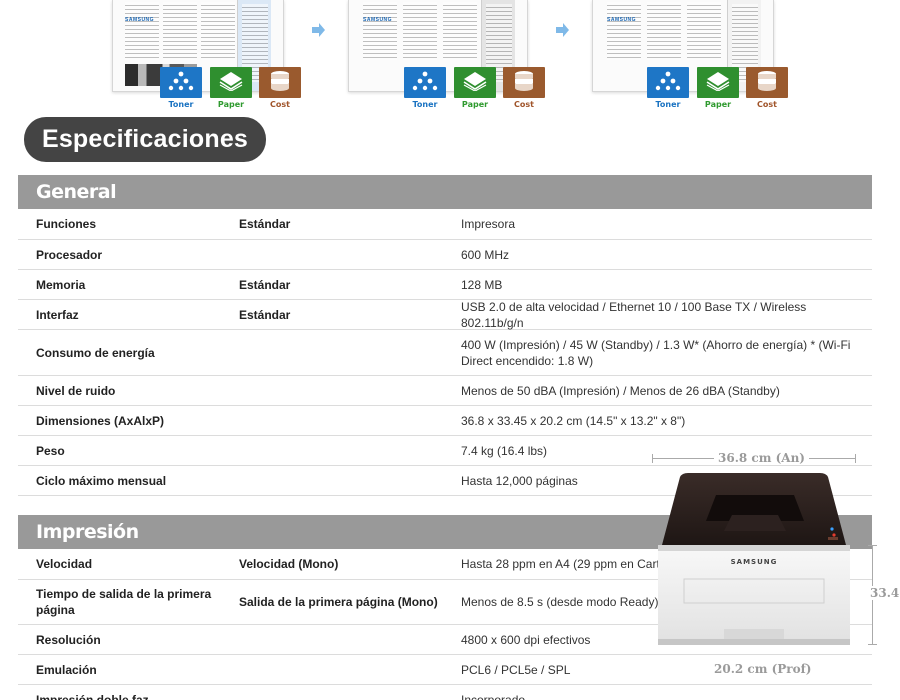  I want to click on spec-label: Emulación, so click(66, 669).